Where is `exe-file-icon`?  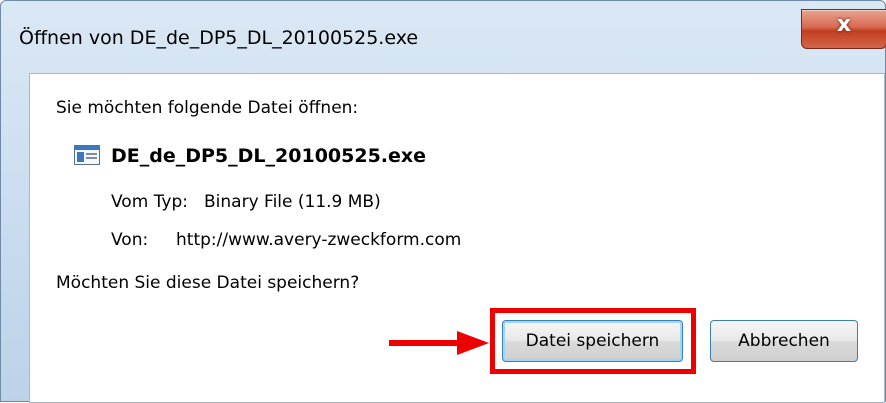
exe-file-icon is located at coordinates (87, 155).